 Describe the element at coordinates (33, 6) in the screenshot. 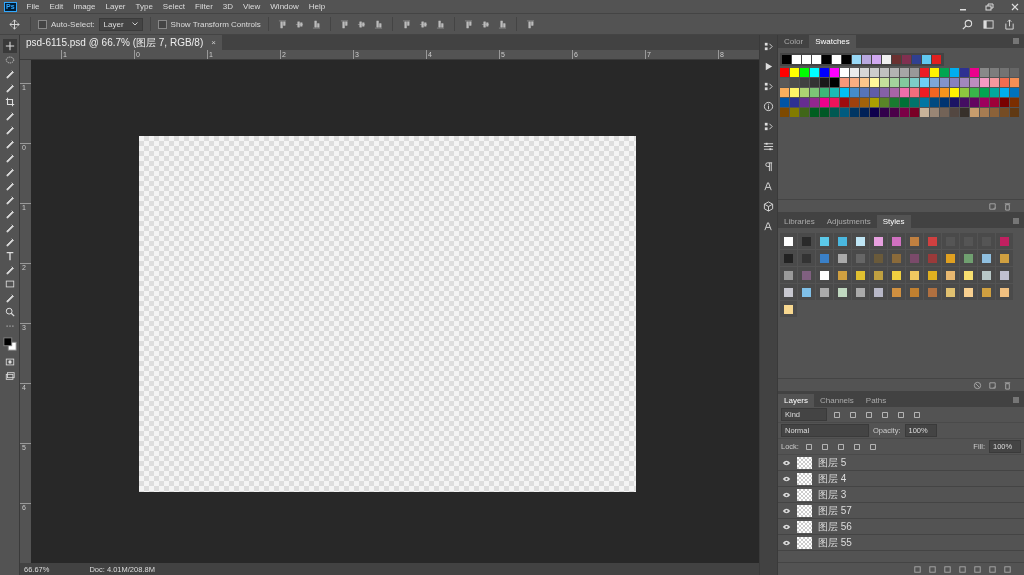

I see `menu-item: File` at that location.